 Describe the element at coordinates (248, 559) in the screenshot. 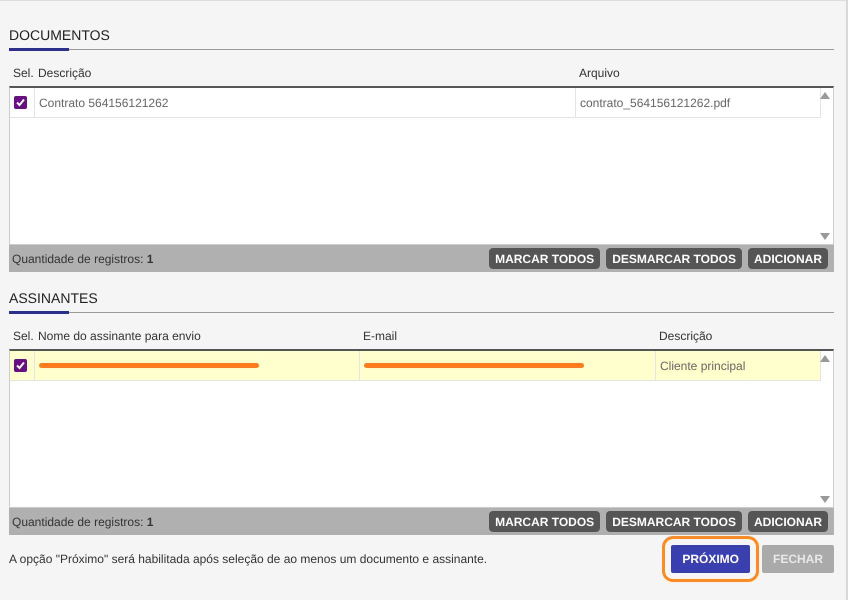

I see `info-text: A opção "Próximo" será habilitada após seleção de ao menos um documento e assinante.` at that location.